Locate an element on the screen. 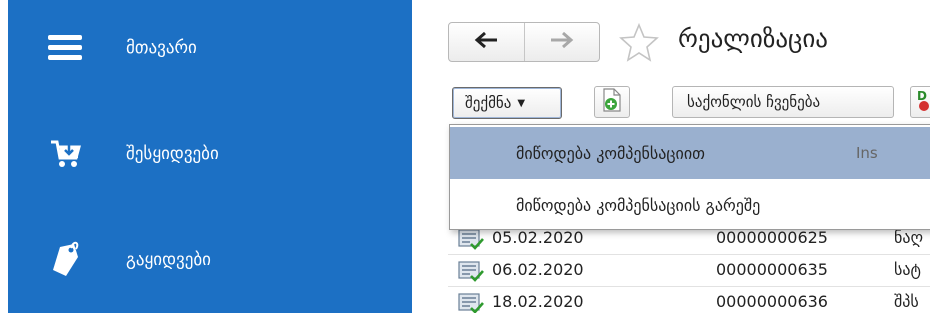 The image size is (930, 313). back-button is located at coordinates (486, 42).